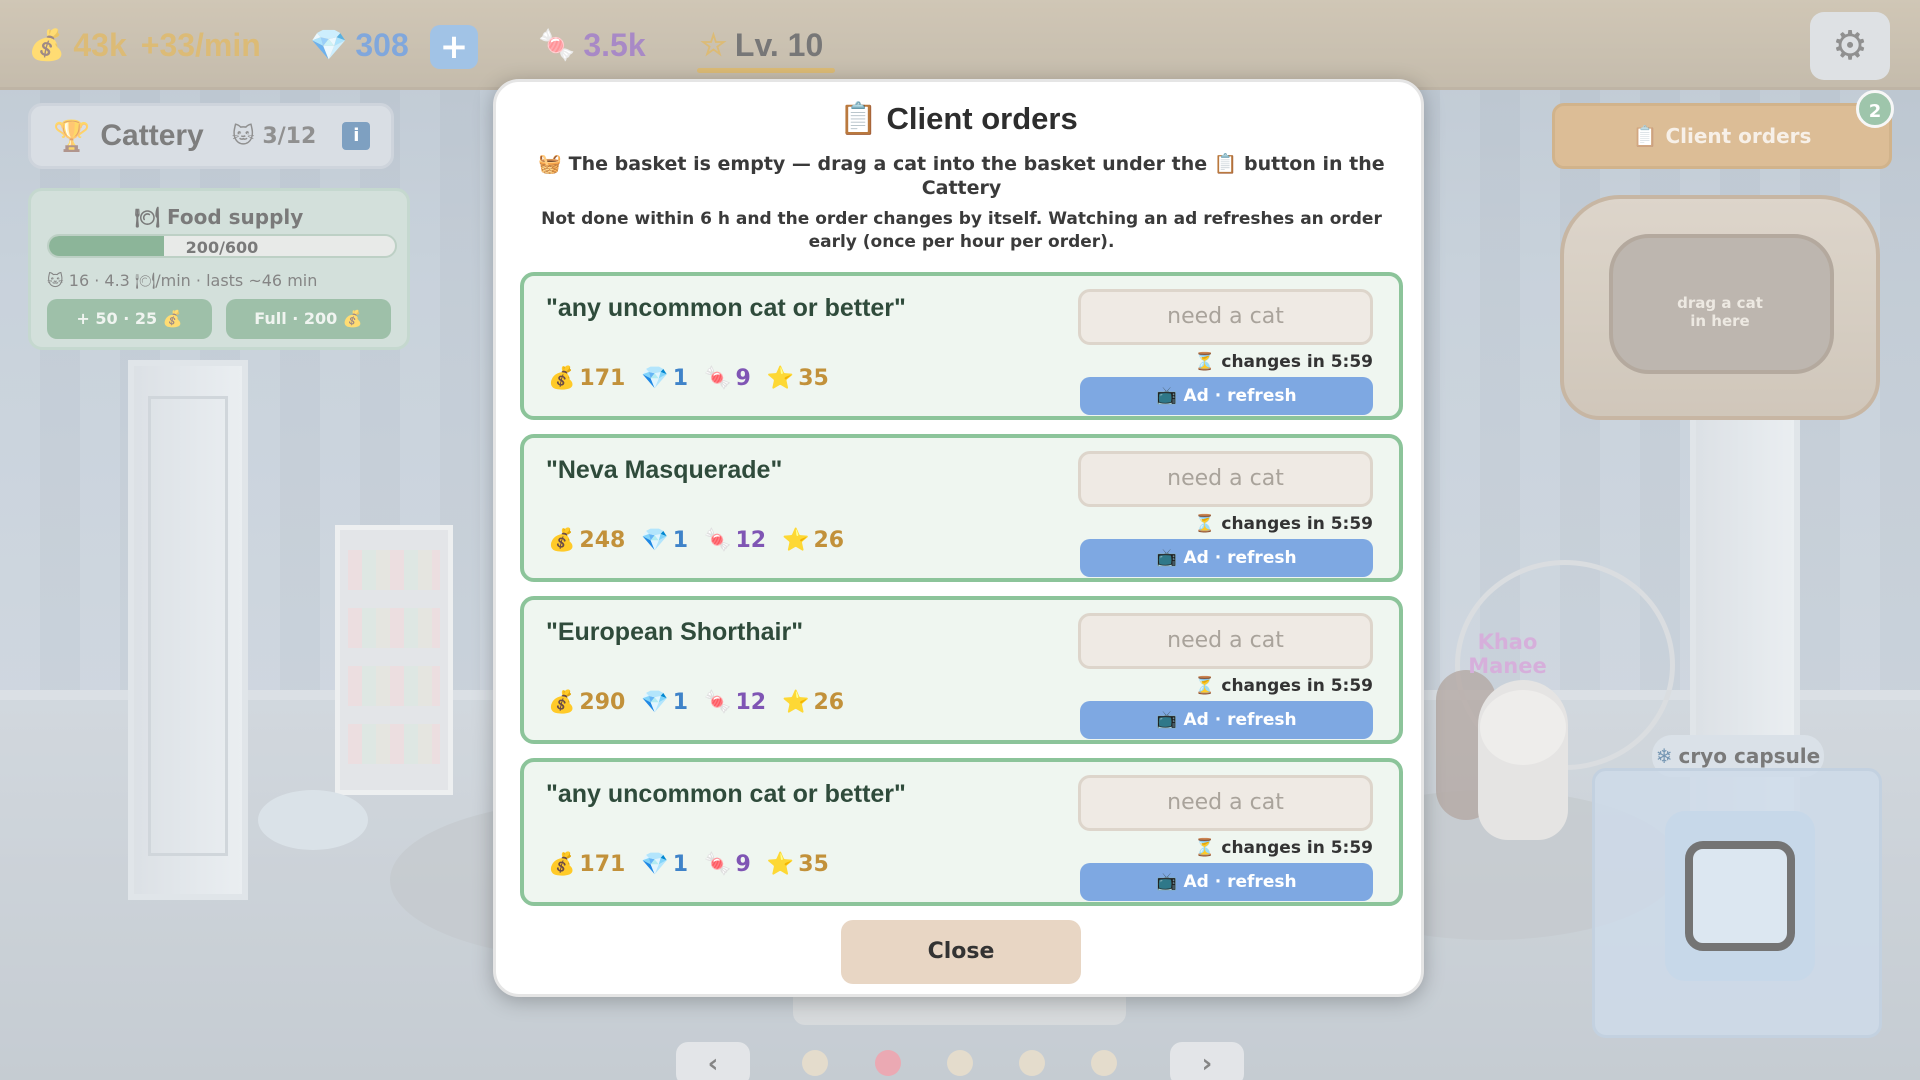 The height and width of the screenshot is (1080, 1920). What do you see at coordinates (550, 164) in the screenshot?
I see `basket-icon: 🧺` at bounding box center [550, 164].